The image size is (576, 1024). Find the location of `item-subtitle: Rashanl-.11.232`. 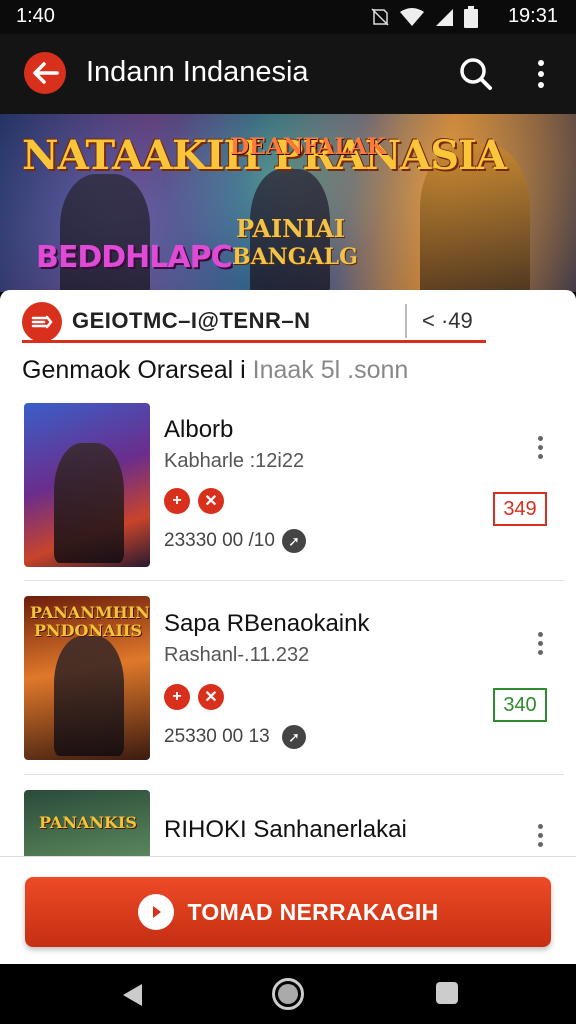

item-subtitle: Rashanl-.11.232 is located at coordinates (237, 655).